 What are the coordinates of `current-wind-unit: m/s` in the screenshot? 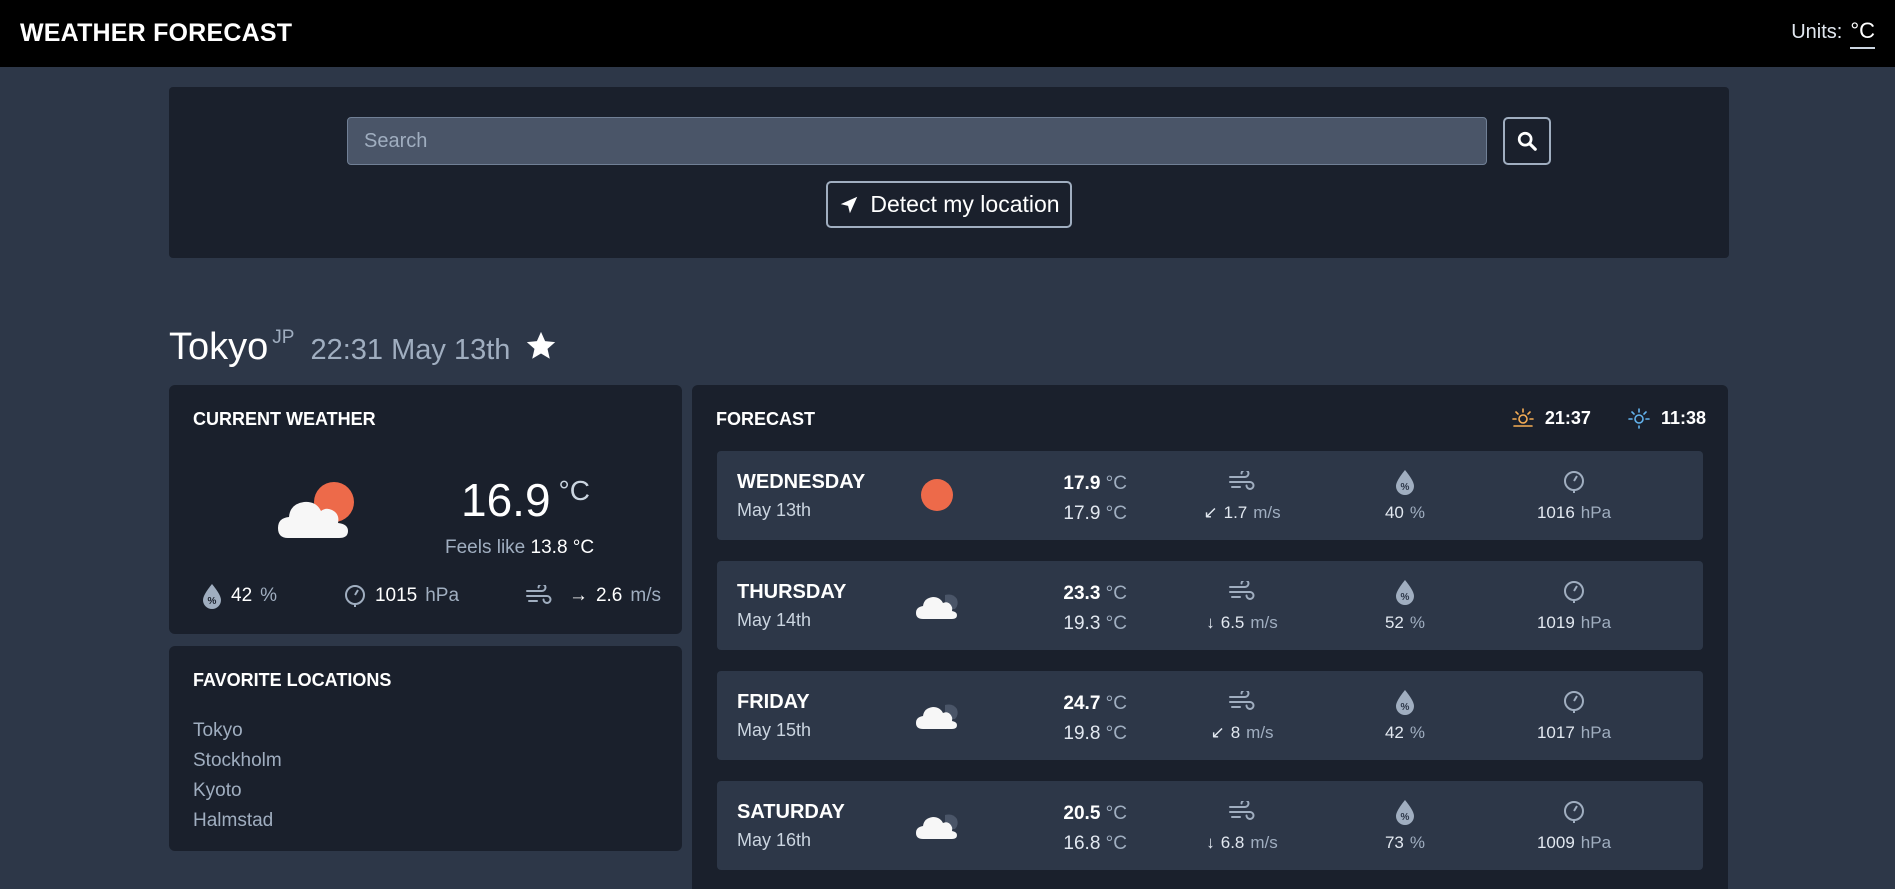 It's located at (645, 595).